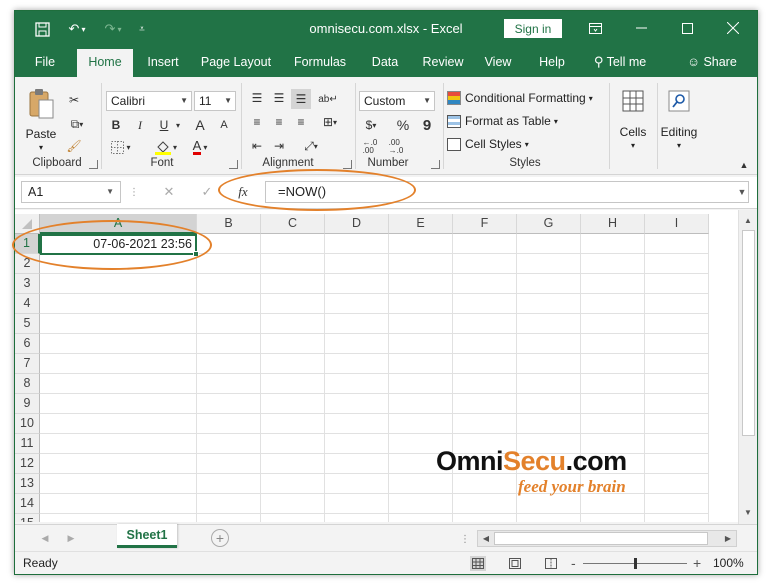  Describe the element at coordinates (27, 324) in the screenshot. I see `row-header-5: 5` at that location.